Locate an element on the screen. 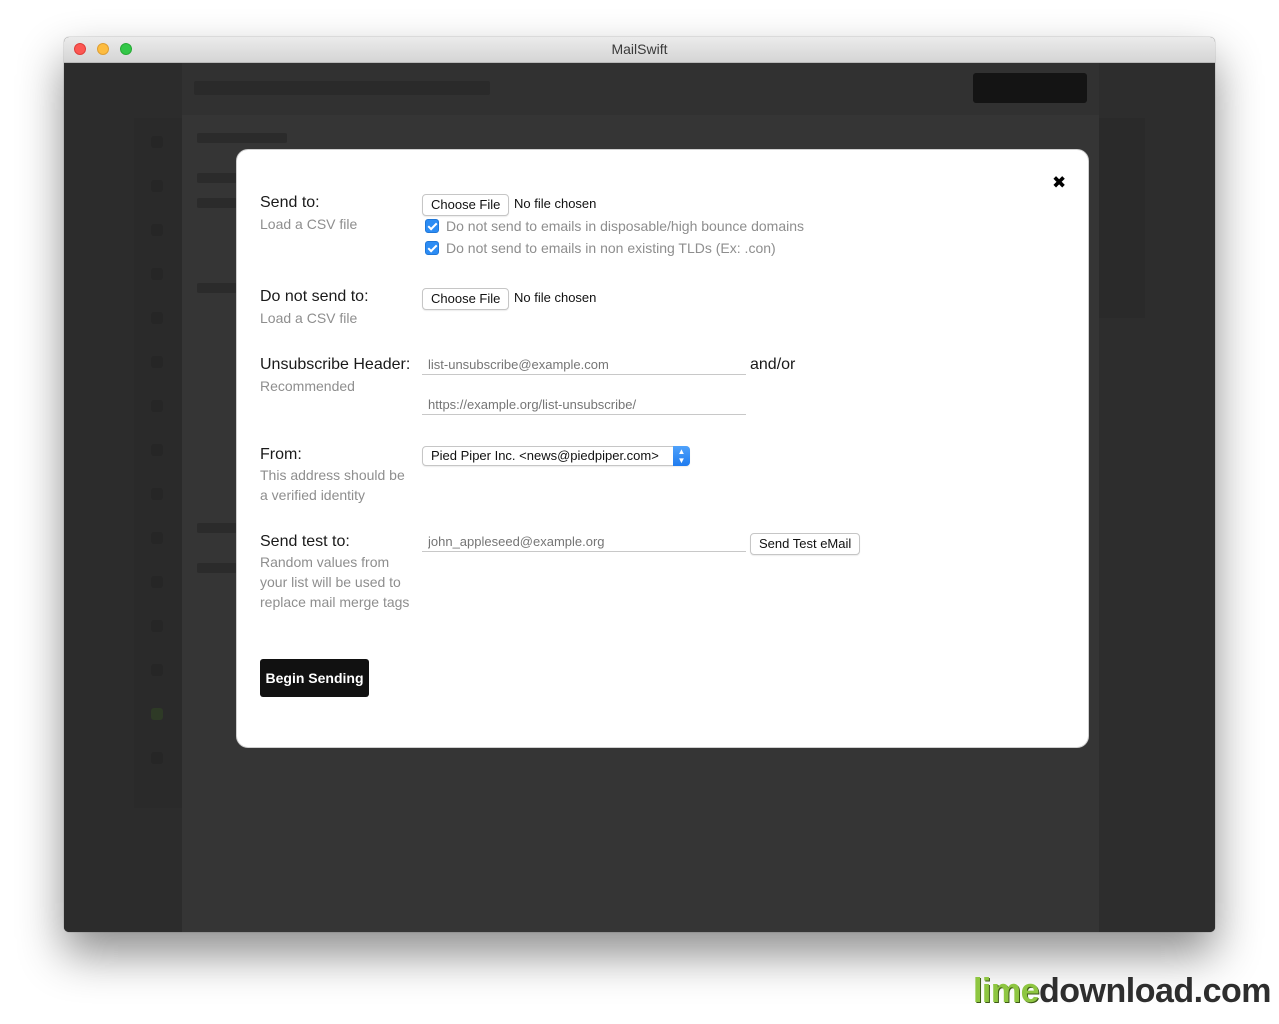  watermark-logo: limedownload.com is located at coordinates (1122, 991).